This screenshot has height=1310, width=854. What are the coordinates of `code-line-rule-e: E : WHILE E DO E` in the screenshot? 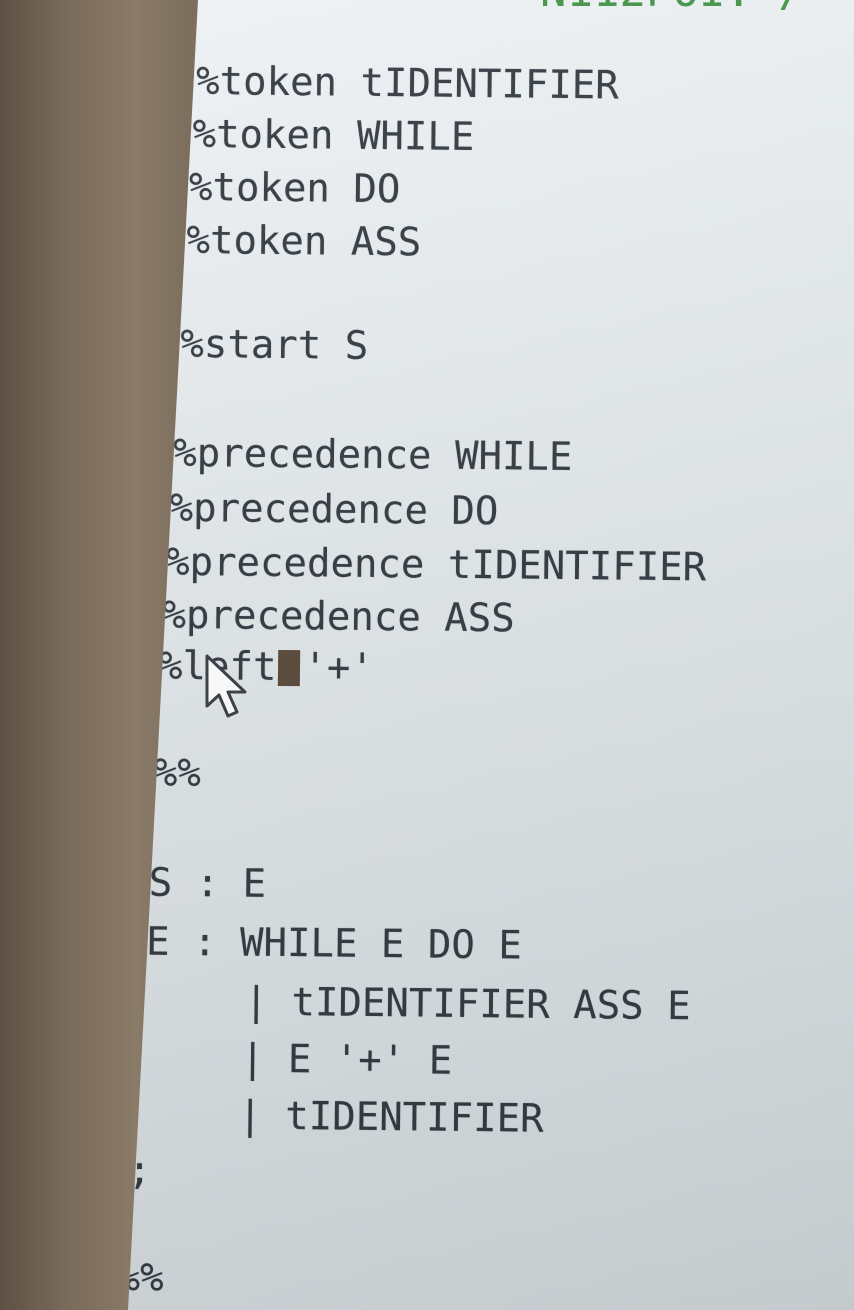 It's located at (334, 944).